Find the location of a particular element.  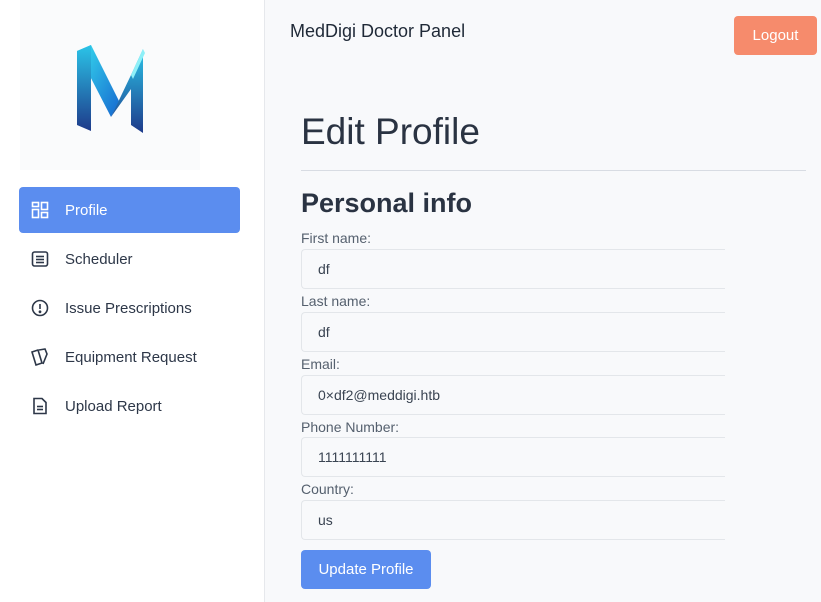

page-title: Edit Profile is located at coordinates (390, 131).